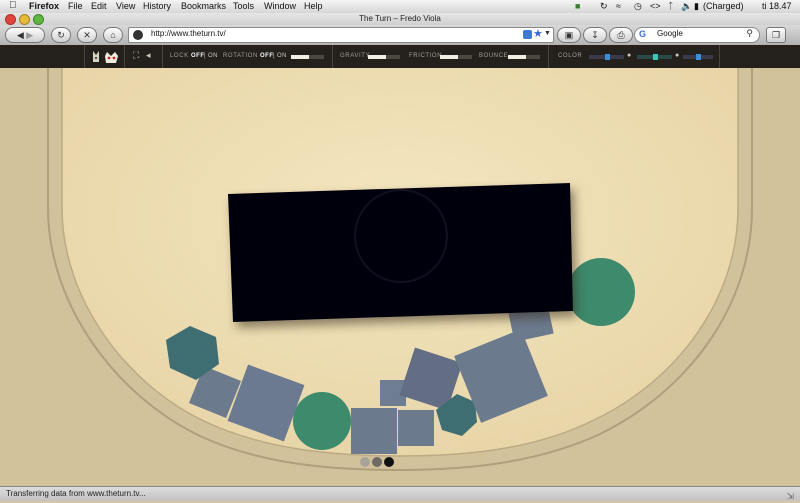 The image size is (800, 503). Describe the element at coordinates (25, 35) in the screenshot. I see `back-forward-buttons: ◀ ▶` at that location.